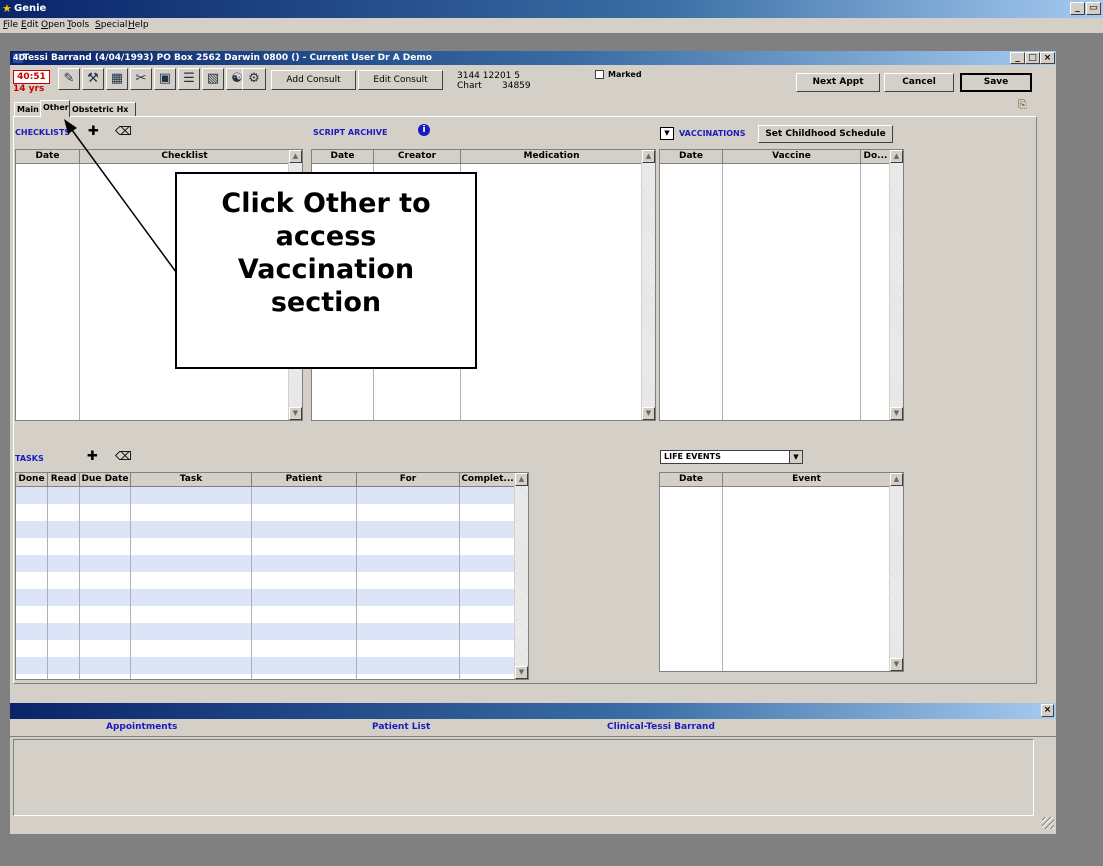 The height and width of the screenshot is (866, 1103). I want to click on column-header-vaccine: Vaccine, so click(792, 157).